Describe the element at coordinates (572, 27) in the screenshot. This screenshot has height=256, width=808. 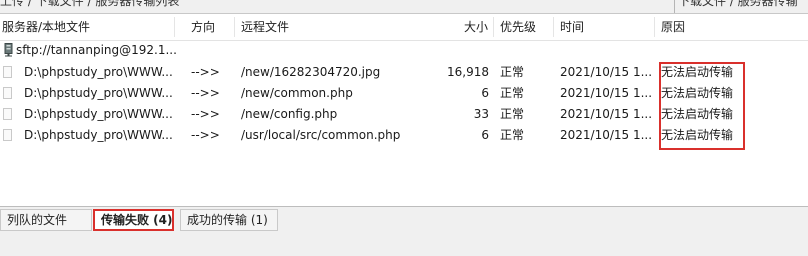
I see `column-time: 时间` at that location.